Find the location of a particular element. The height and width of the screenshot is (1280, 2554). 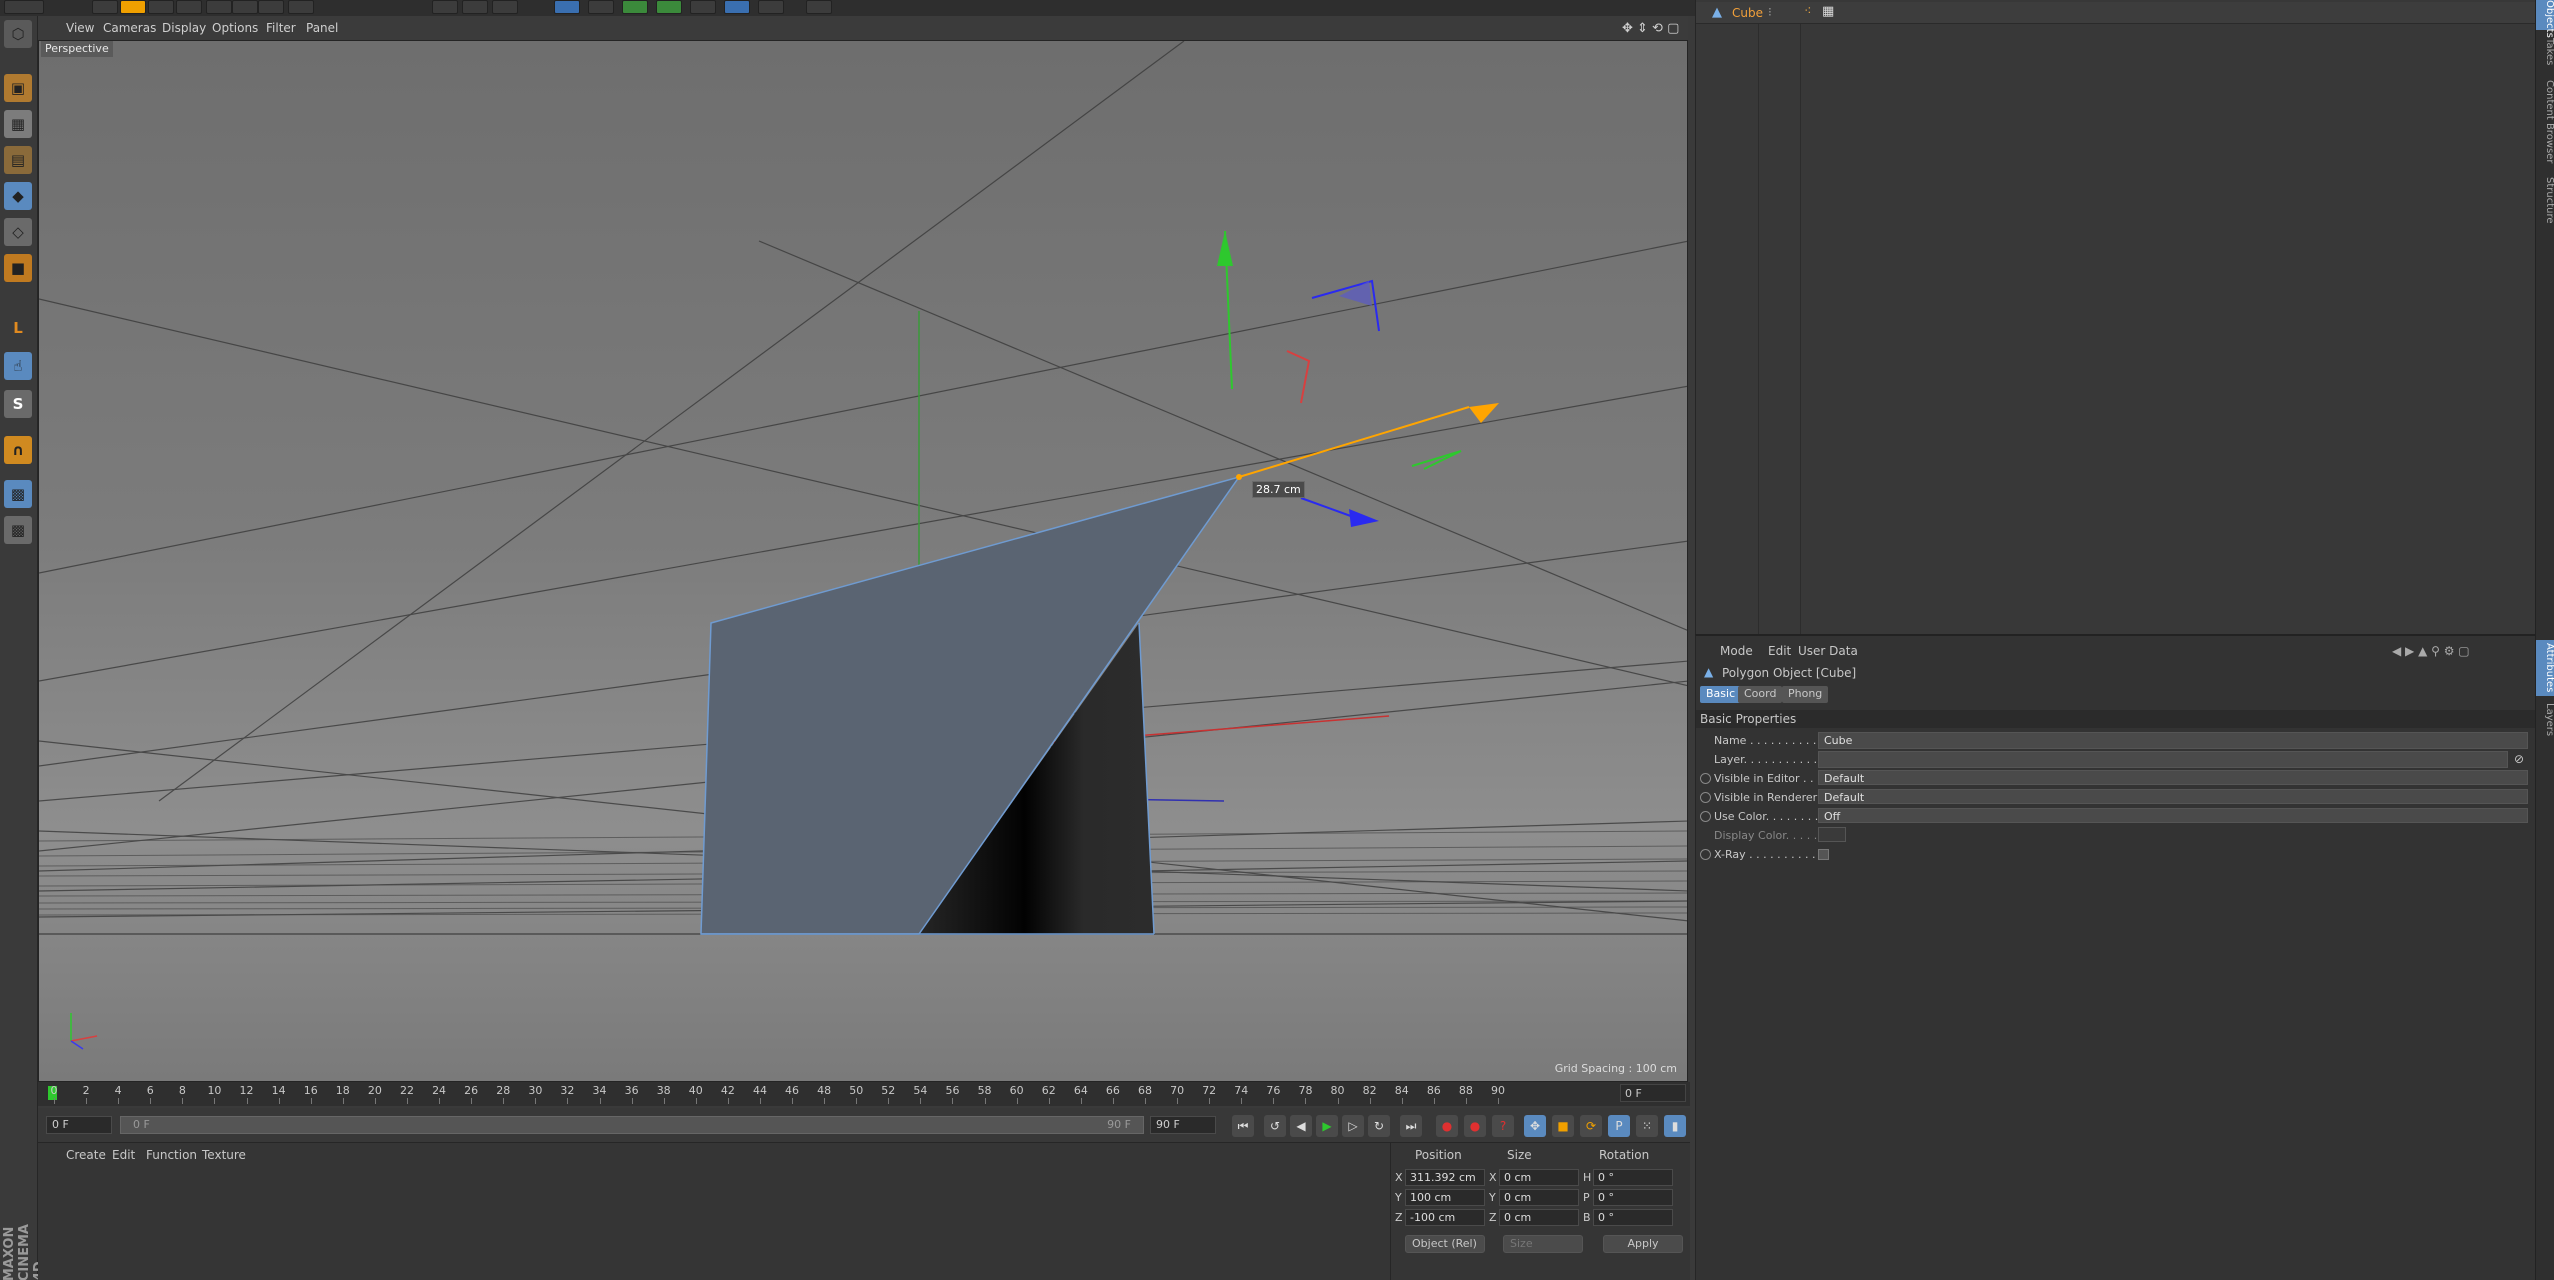

visibility-dots-icon: ⁝ is located at coordinates (1770, 12).